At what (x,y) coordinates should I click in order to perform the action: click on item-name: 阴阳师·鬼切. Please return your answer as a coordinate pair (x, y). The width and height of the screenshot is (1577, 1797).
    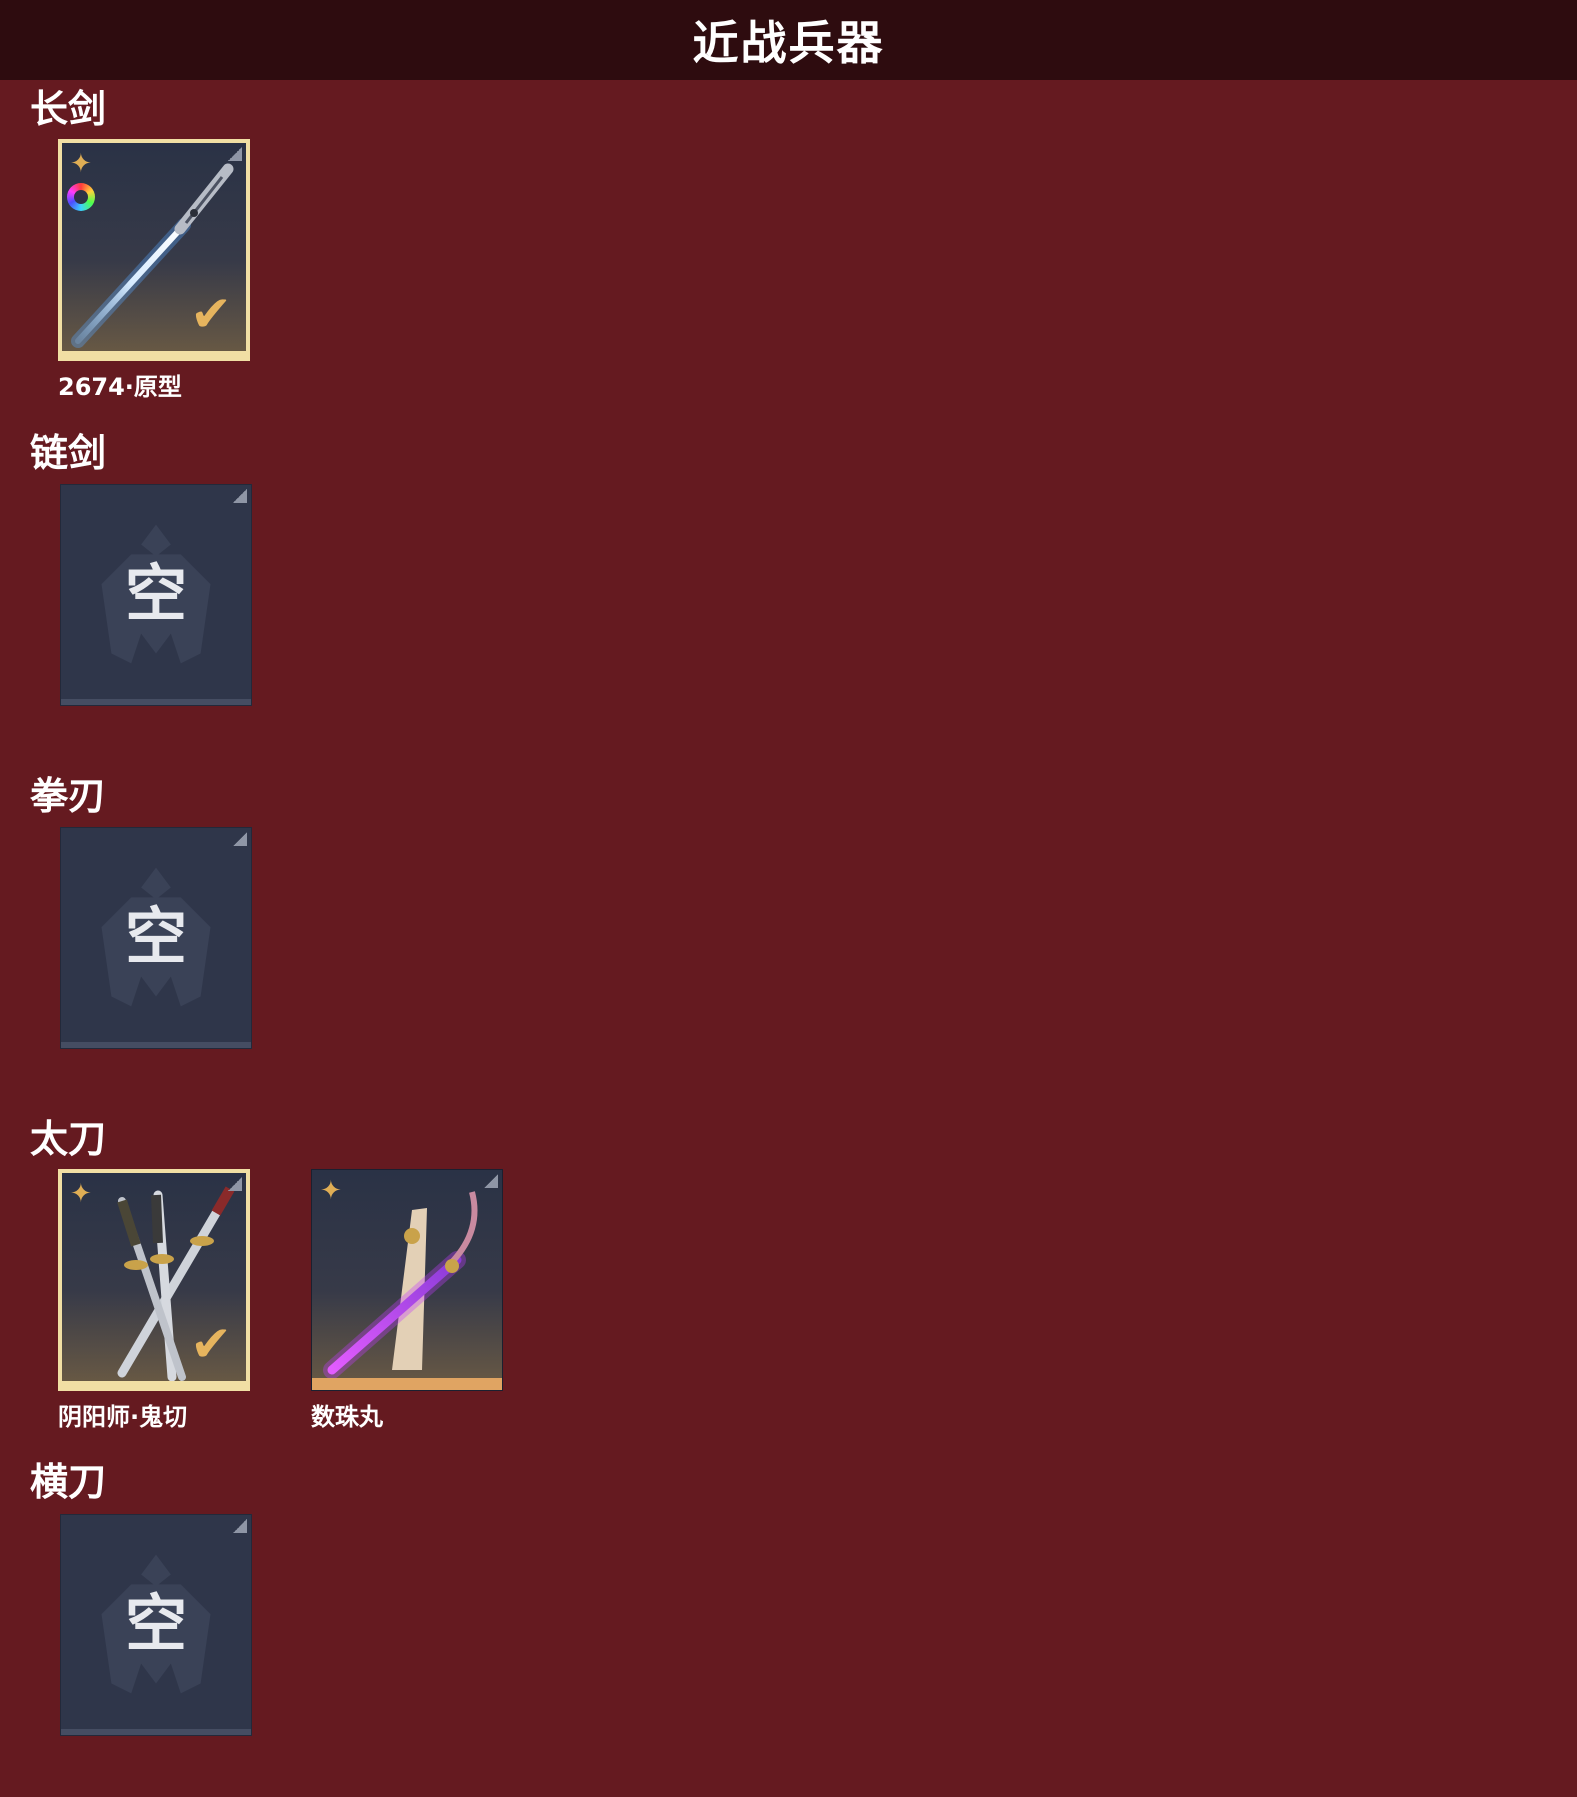
    Looking at the image, I should click on (123, 1417).